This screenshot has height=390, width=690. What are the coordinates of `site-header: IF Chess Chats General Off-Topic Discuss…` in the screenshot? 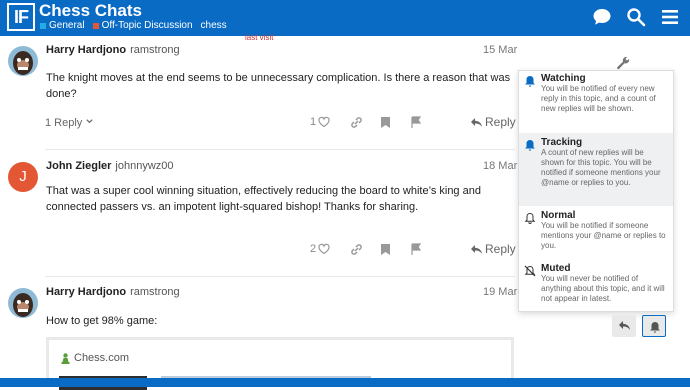 It's located at (345, 18).